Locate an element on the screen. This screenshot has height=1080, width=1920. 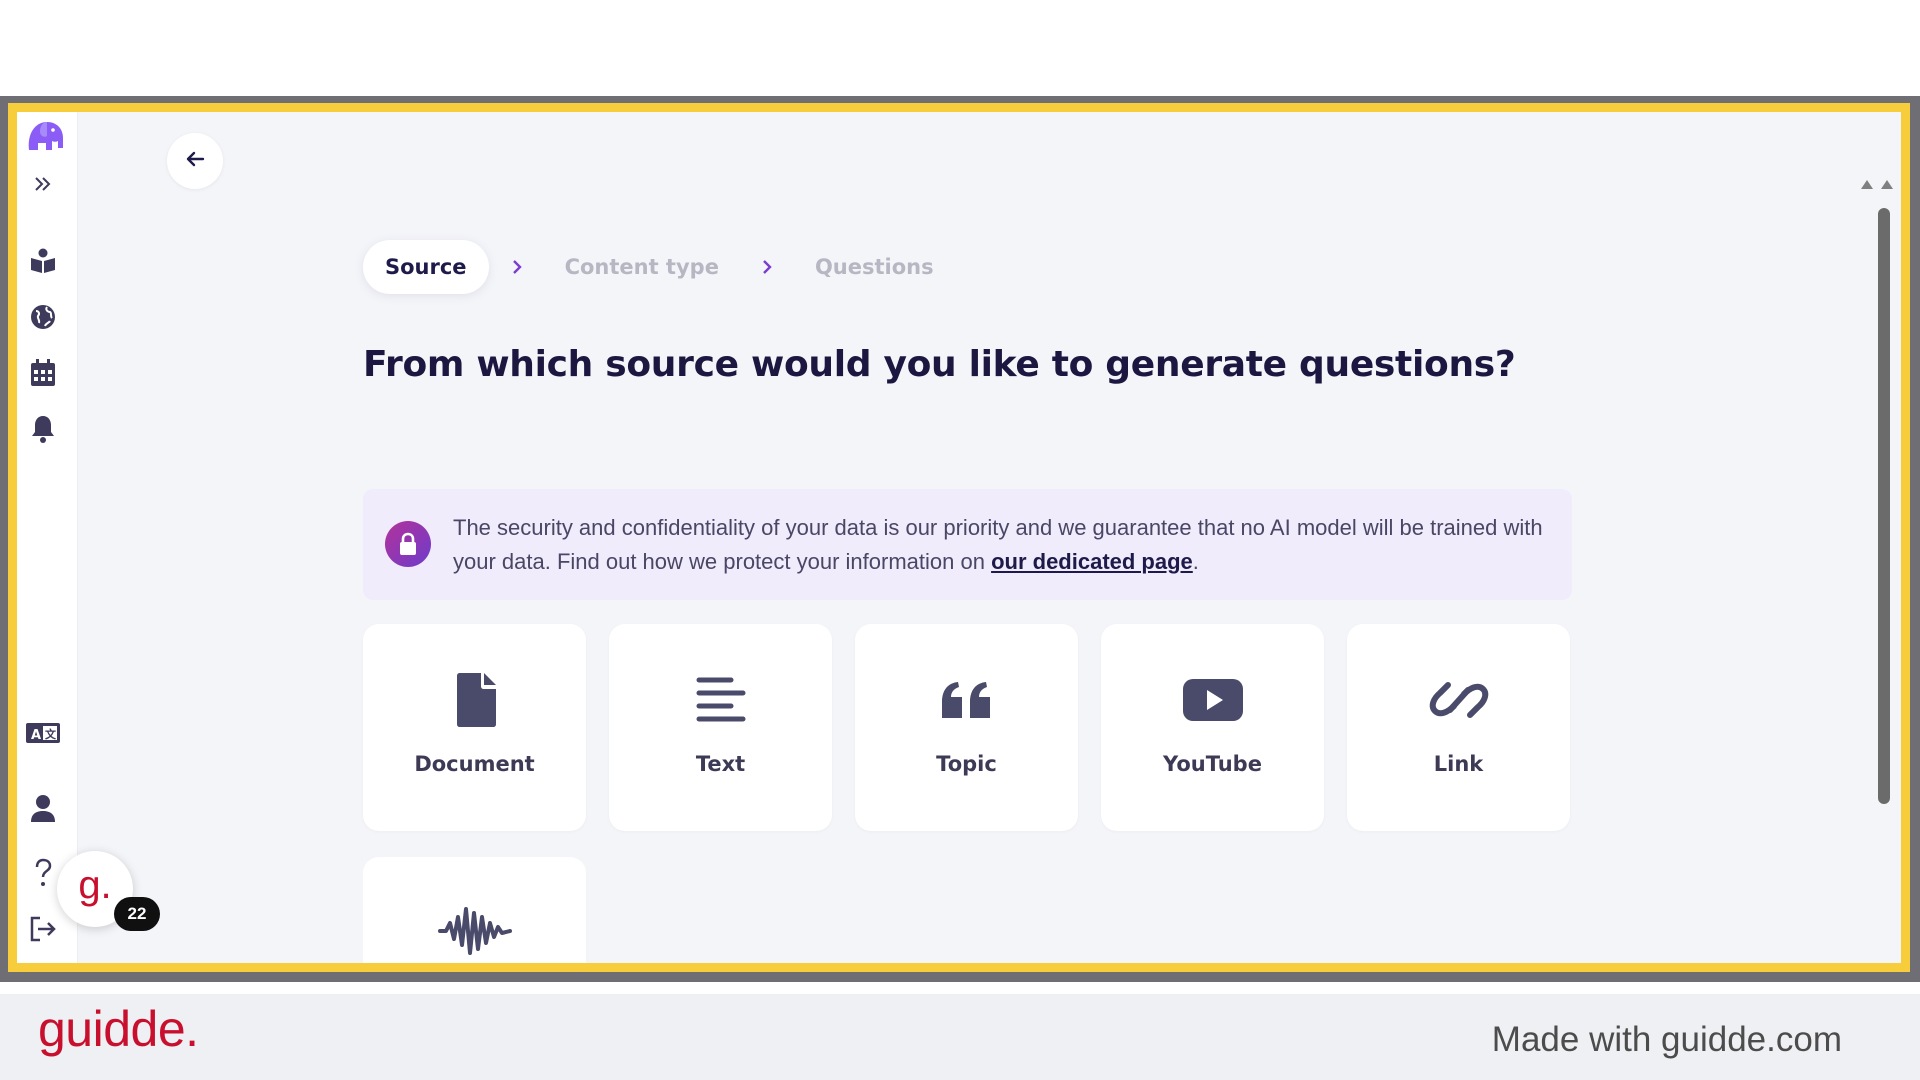
dedicated-page-link: our dedicated page is located at coordinates (1092, 561).